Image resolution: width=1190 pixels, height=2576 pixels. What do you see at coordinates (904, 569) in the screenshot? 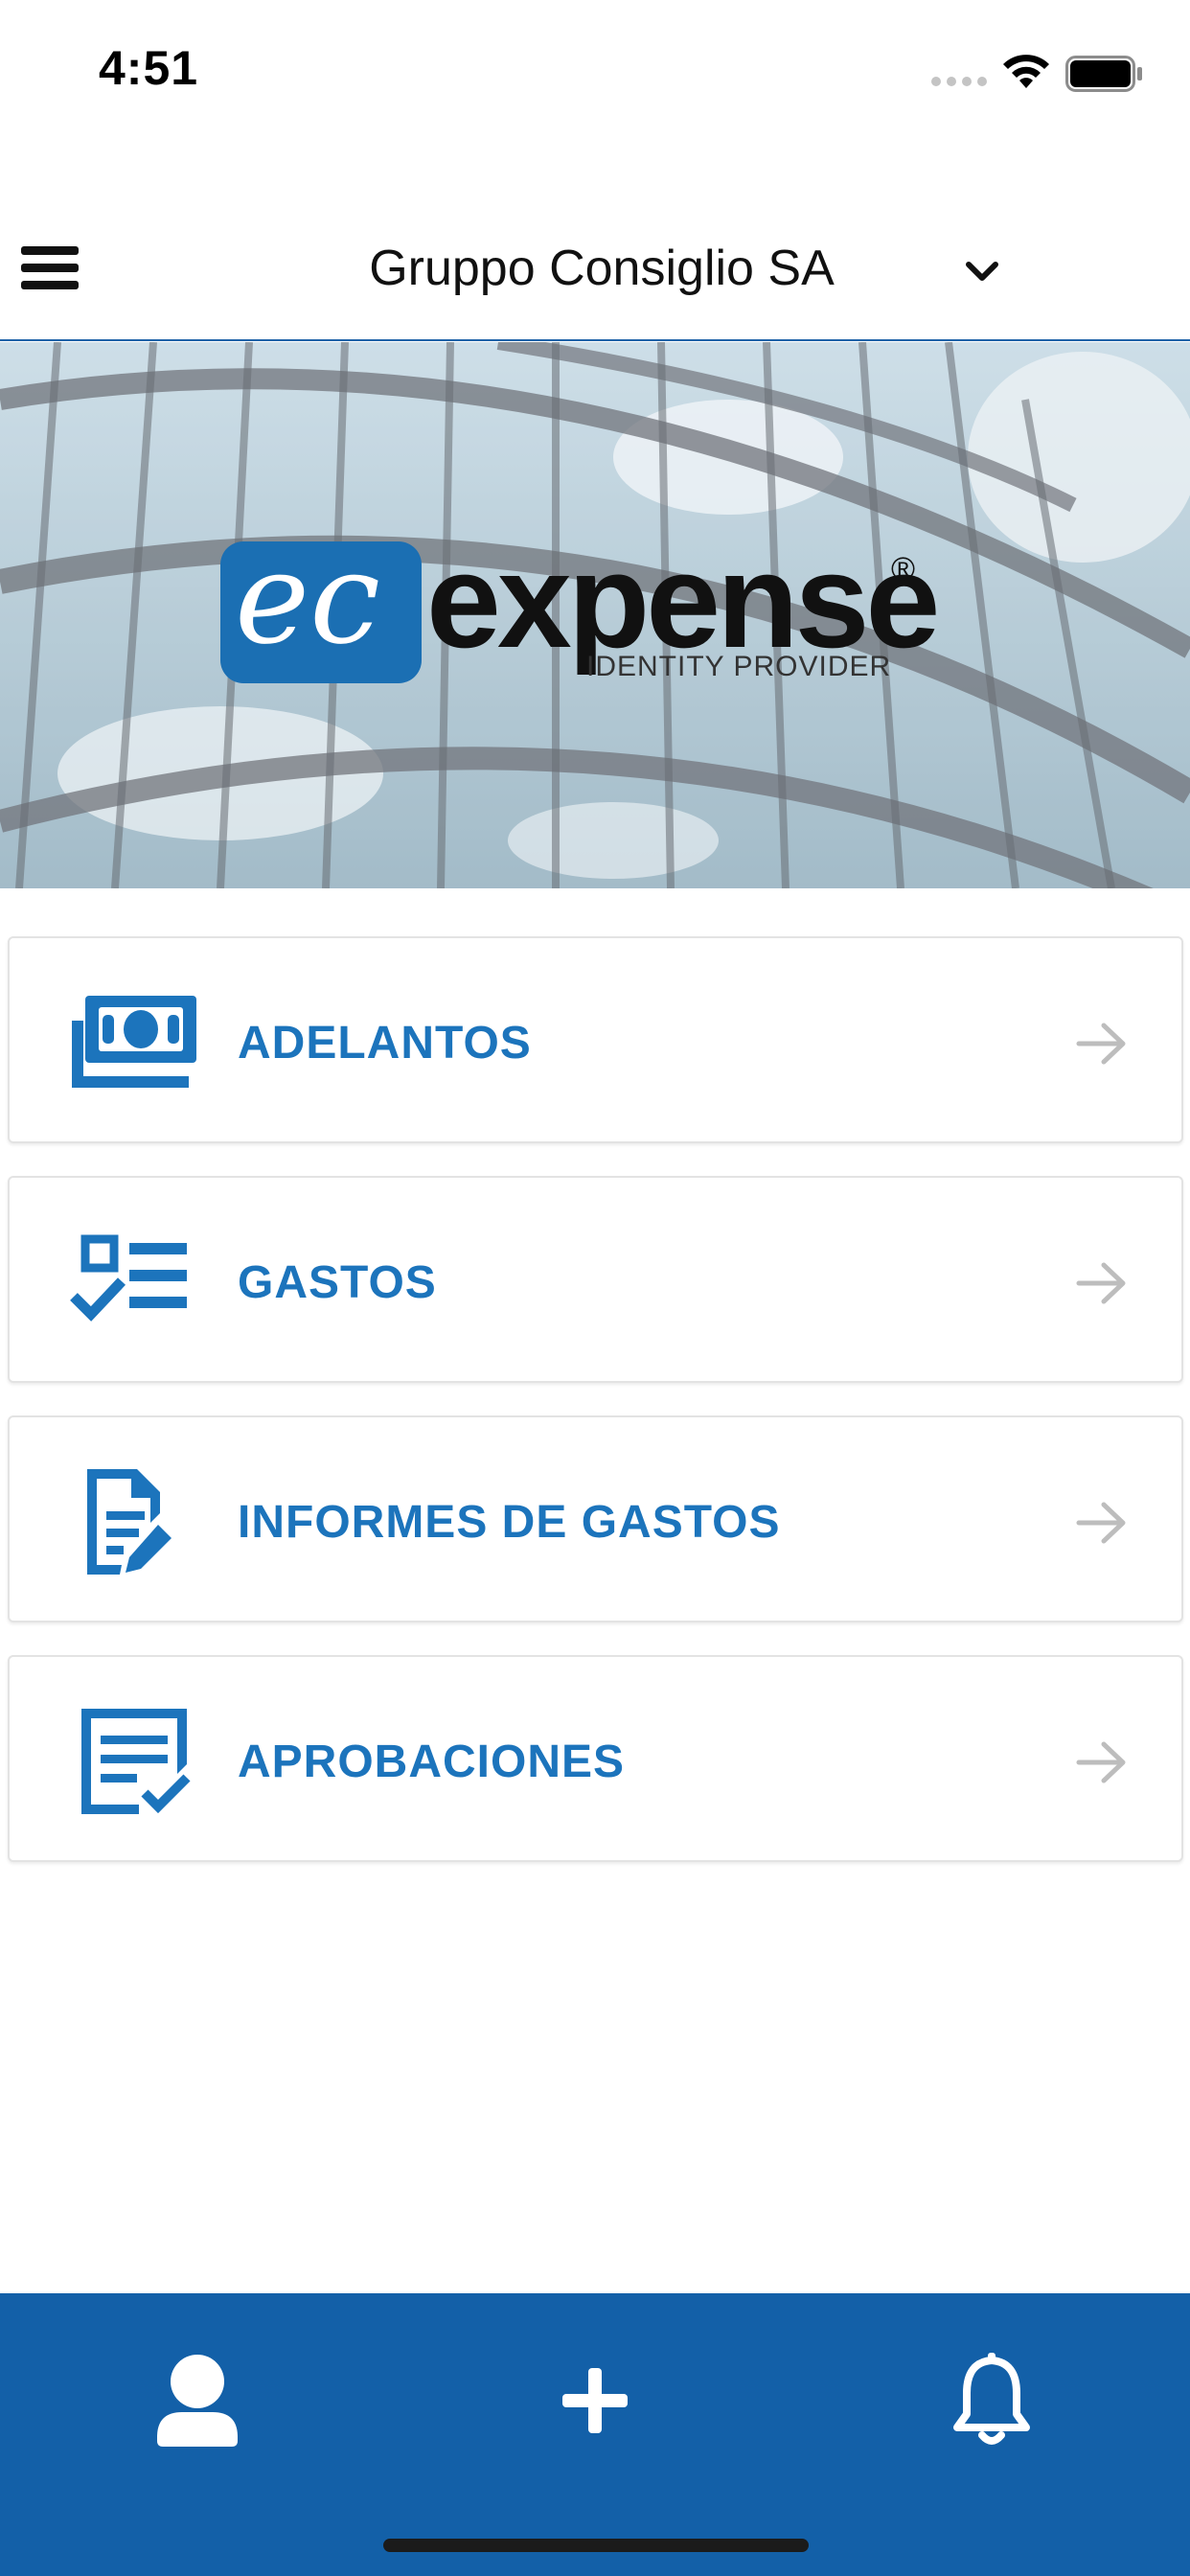
I see `logo-registered-mark: ®` at bounding box center [904, 569].